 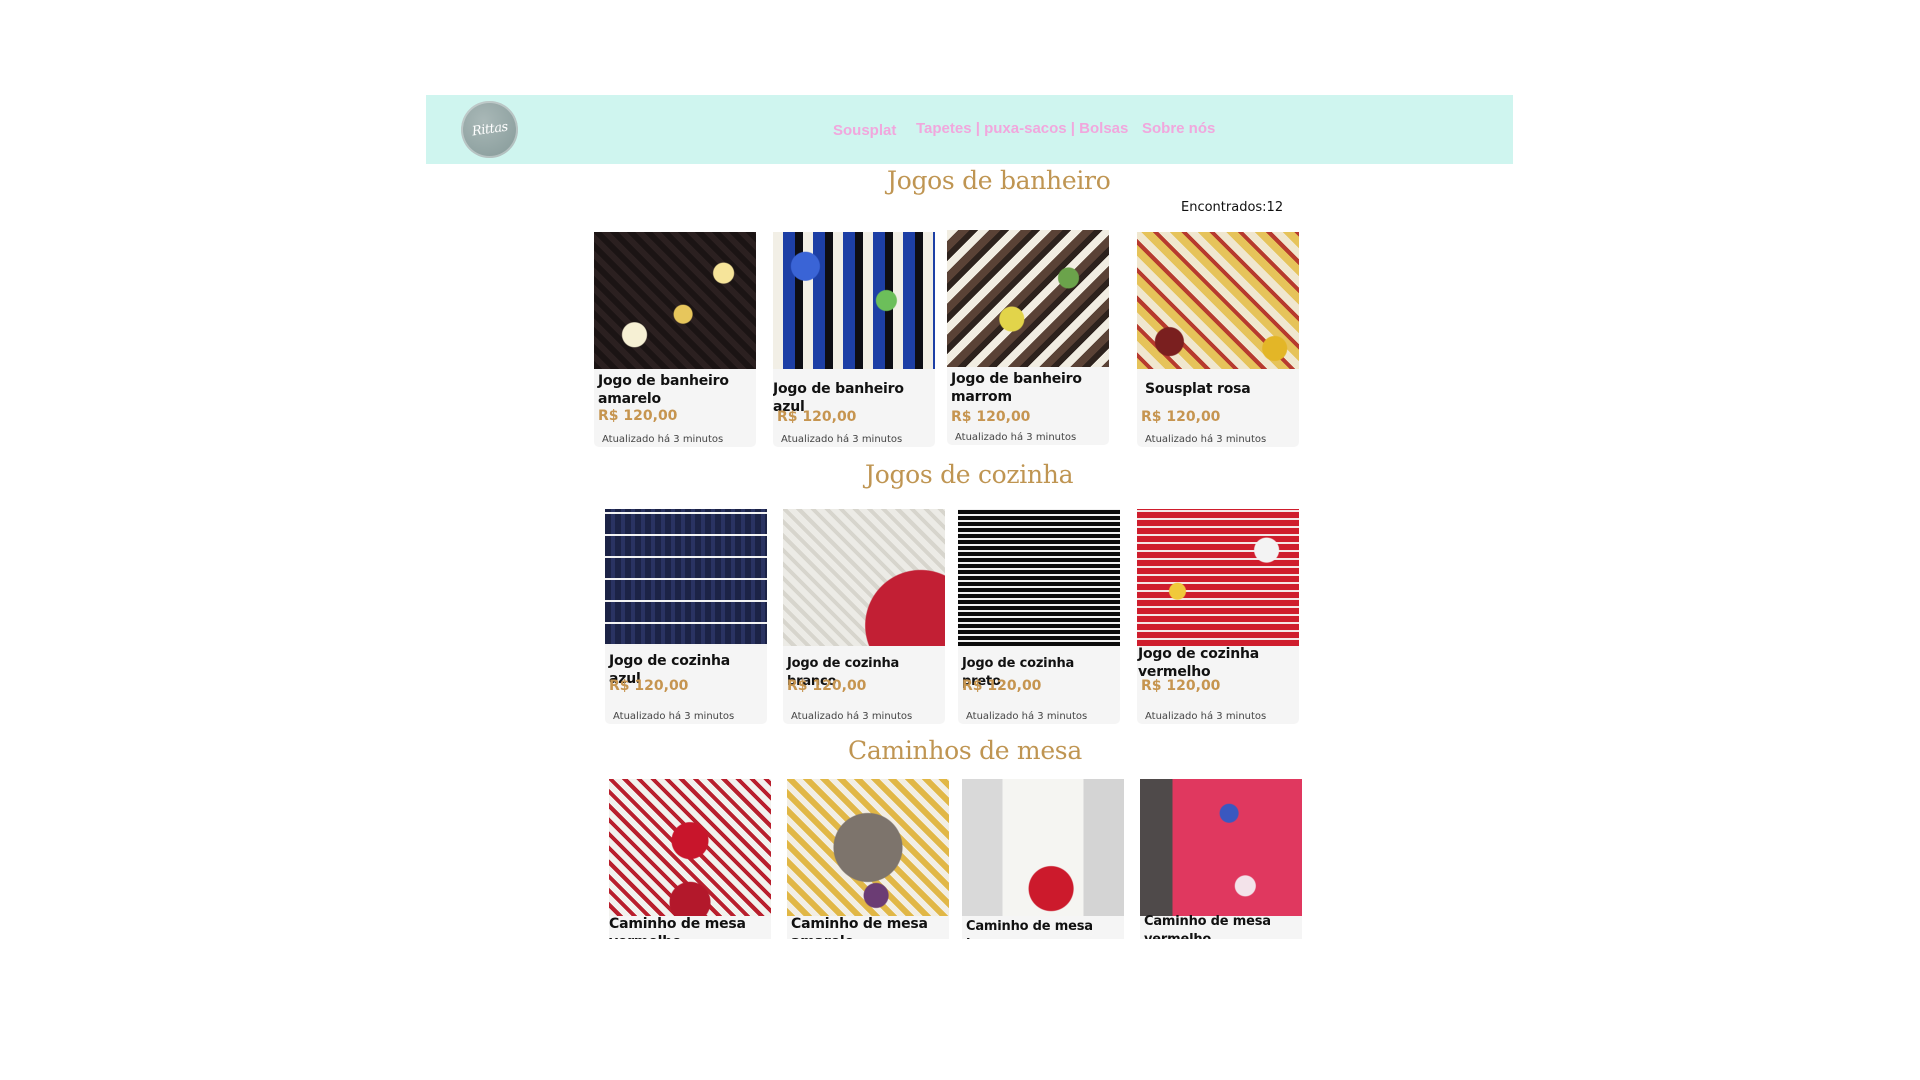 I want to click on section-title-caminhos-de-mesa: Caminhos de mesa, so click(x=965, y=750).